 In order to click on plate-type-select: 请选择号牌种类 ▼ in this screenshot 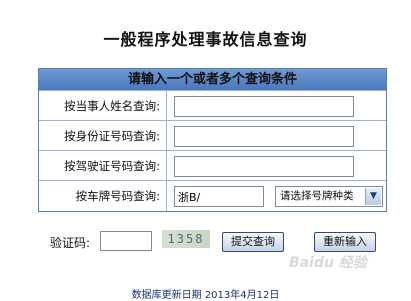, I will do `click(329, 196)`.